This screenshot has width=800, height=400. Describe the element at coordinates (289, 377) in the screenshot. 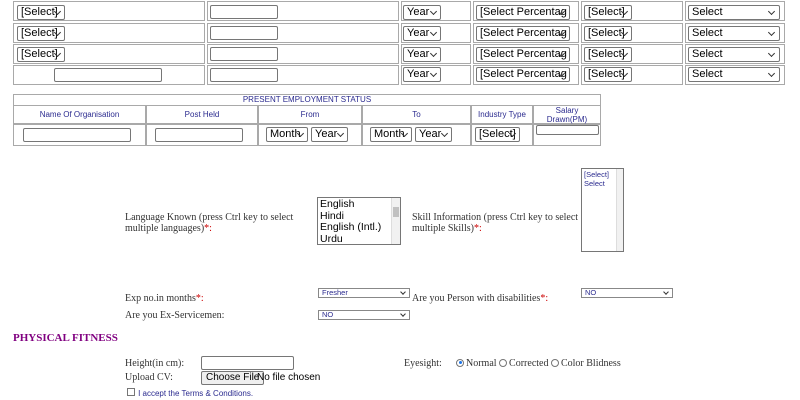

I see `file-status: No file chosen` at that location.